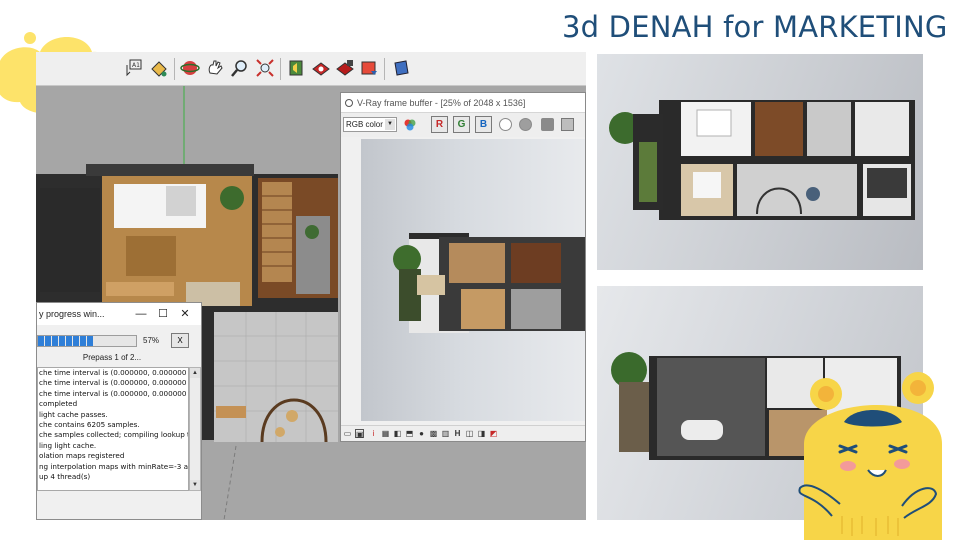 The height and width of the screenshot is (540, 960). What do you see at coordinates (151, 340) in the screenshot?
I see `progress-percent: 57%` at bounding box center [151, 340].